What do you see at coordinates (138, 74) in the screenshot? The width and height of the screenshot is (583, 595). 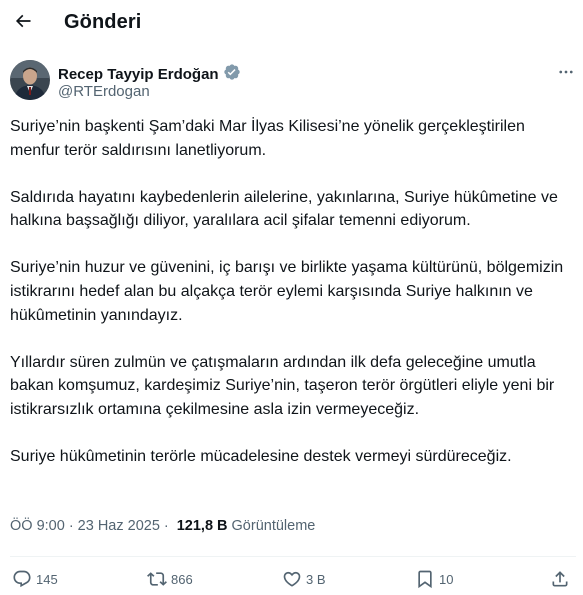 I see `author-name: Recep Tayyip Erdoğan` at bounding box center [138, 74].